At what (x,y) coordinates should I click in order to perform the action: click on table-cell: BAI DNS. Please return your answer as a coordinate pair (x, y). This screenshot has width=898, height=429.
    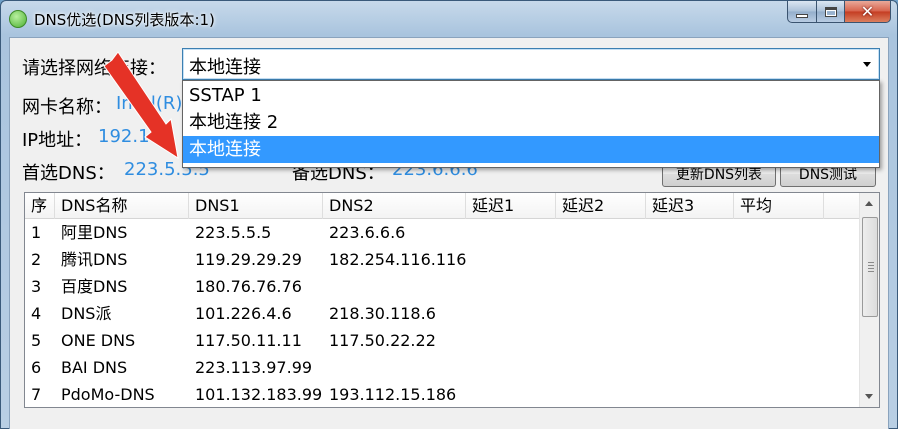
    Looking at the image, I should click on (94, 367).